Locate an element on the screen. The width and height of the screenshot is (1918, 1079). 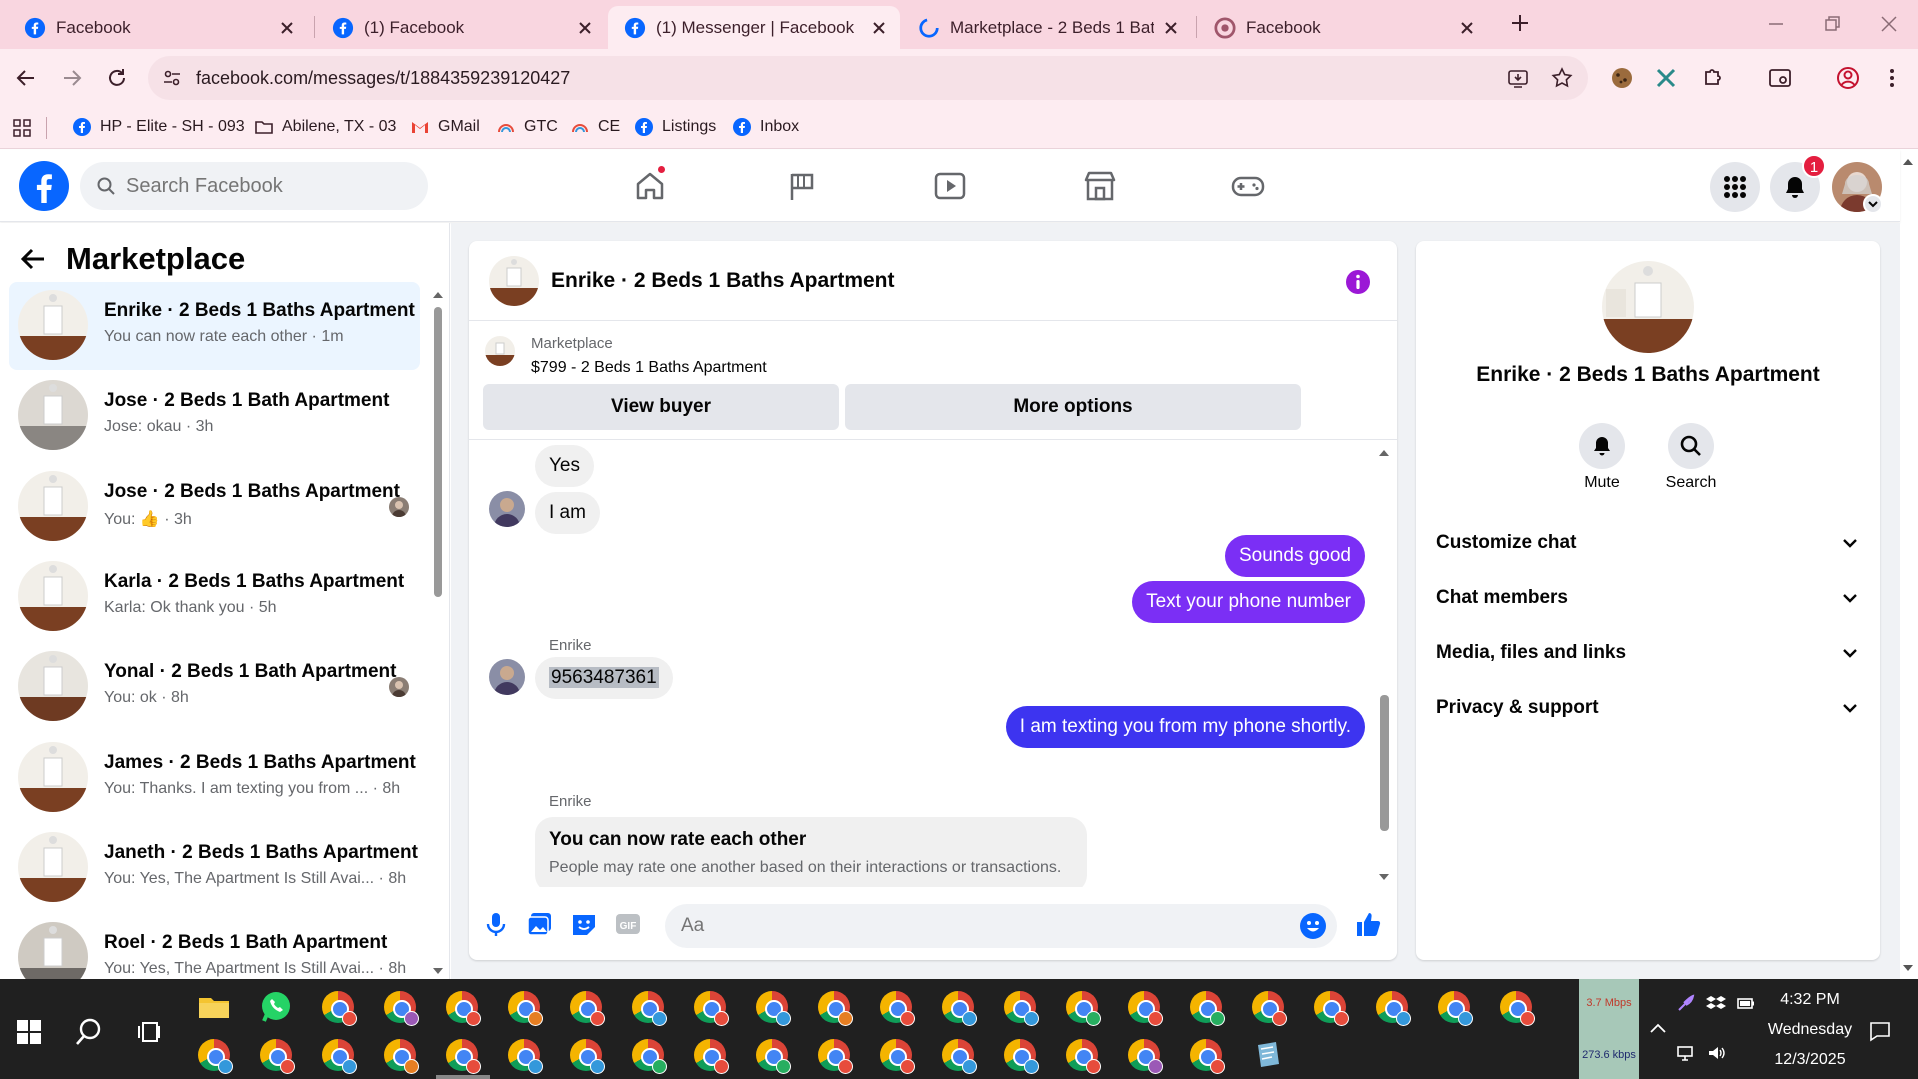
outgoing-message: Sounds good is located at coordinates (1295, 556).